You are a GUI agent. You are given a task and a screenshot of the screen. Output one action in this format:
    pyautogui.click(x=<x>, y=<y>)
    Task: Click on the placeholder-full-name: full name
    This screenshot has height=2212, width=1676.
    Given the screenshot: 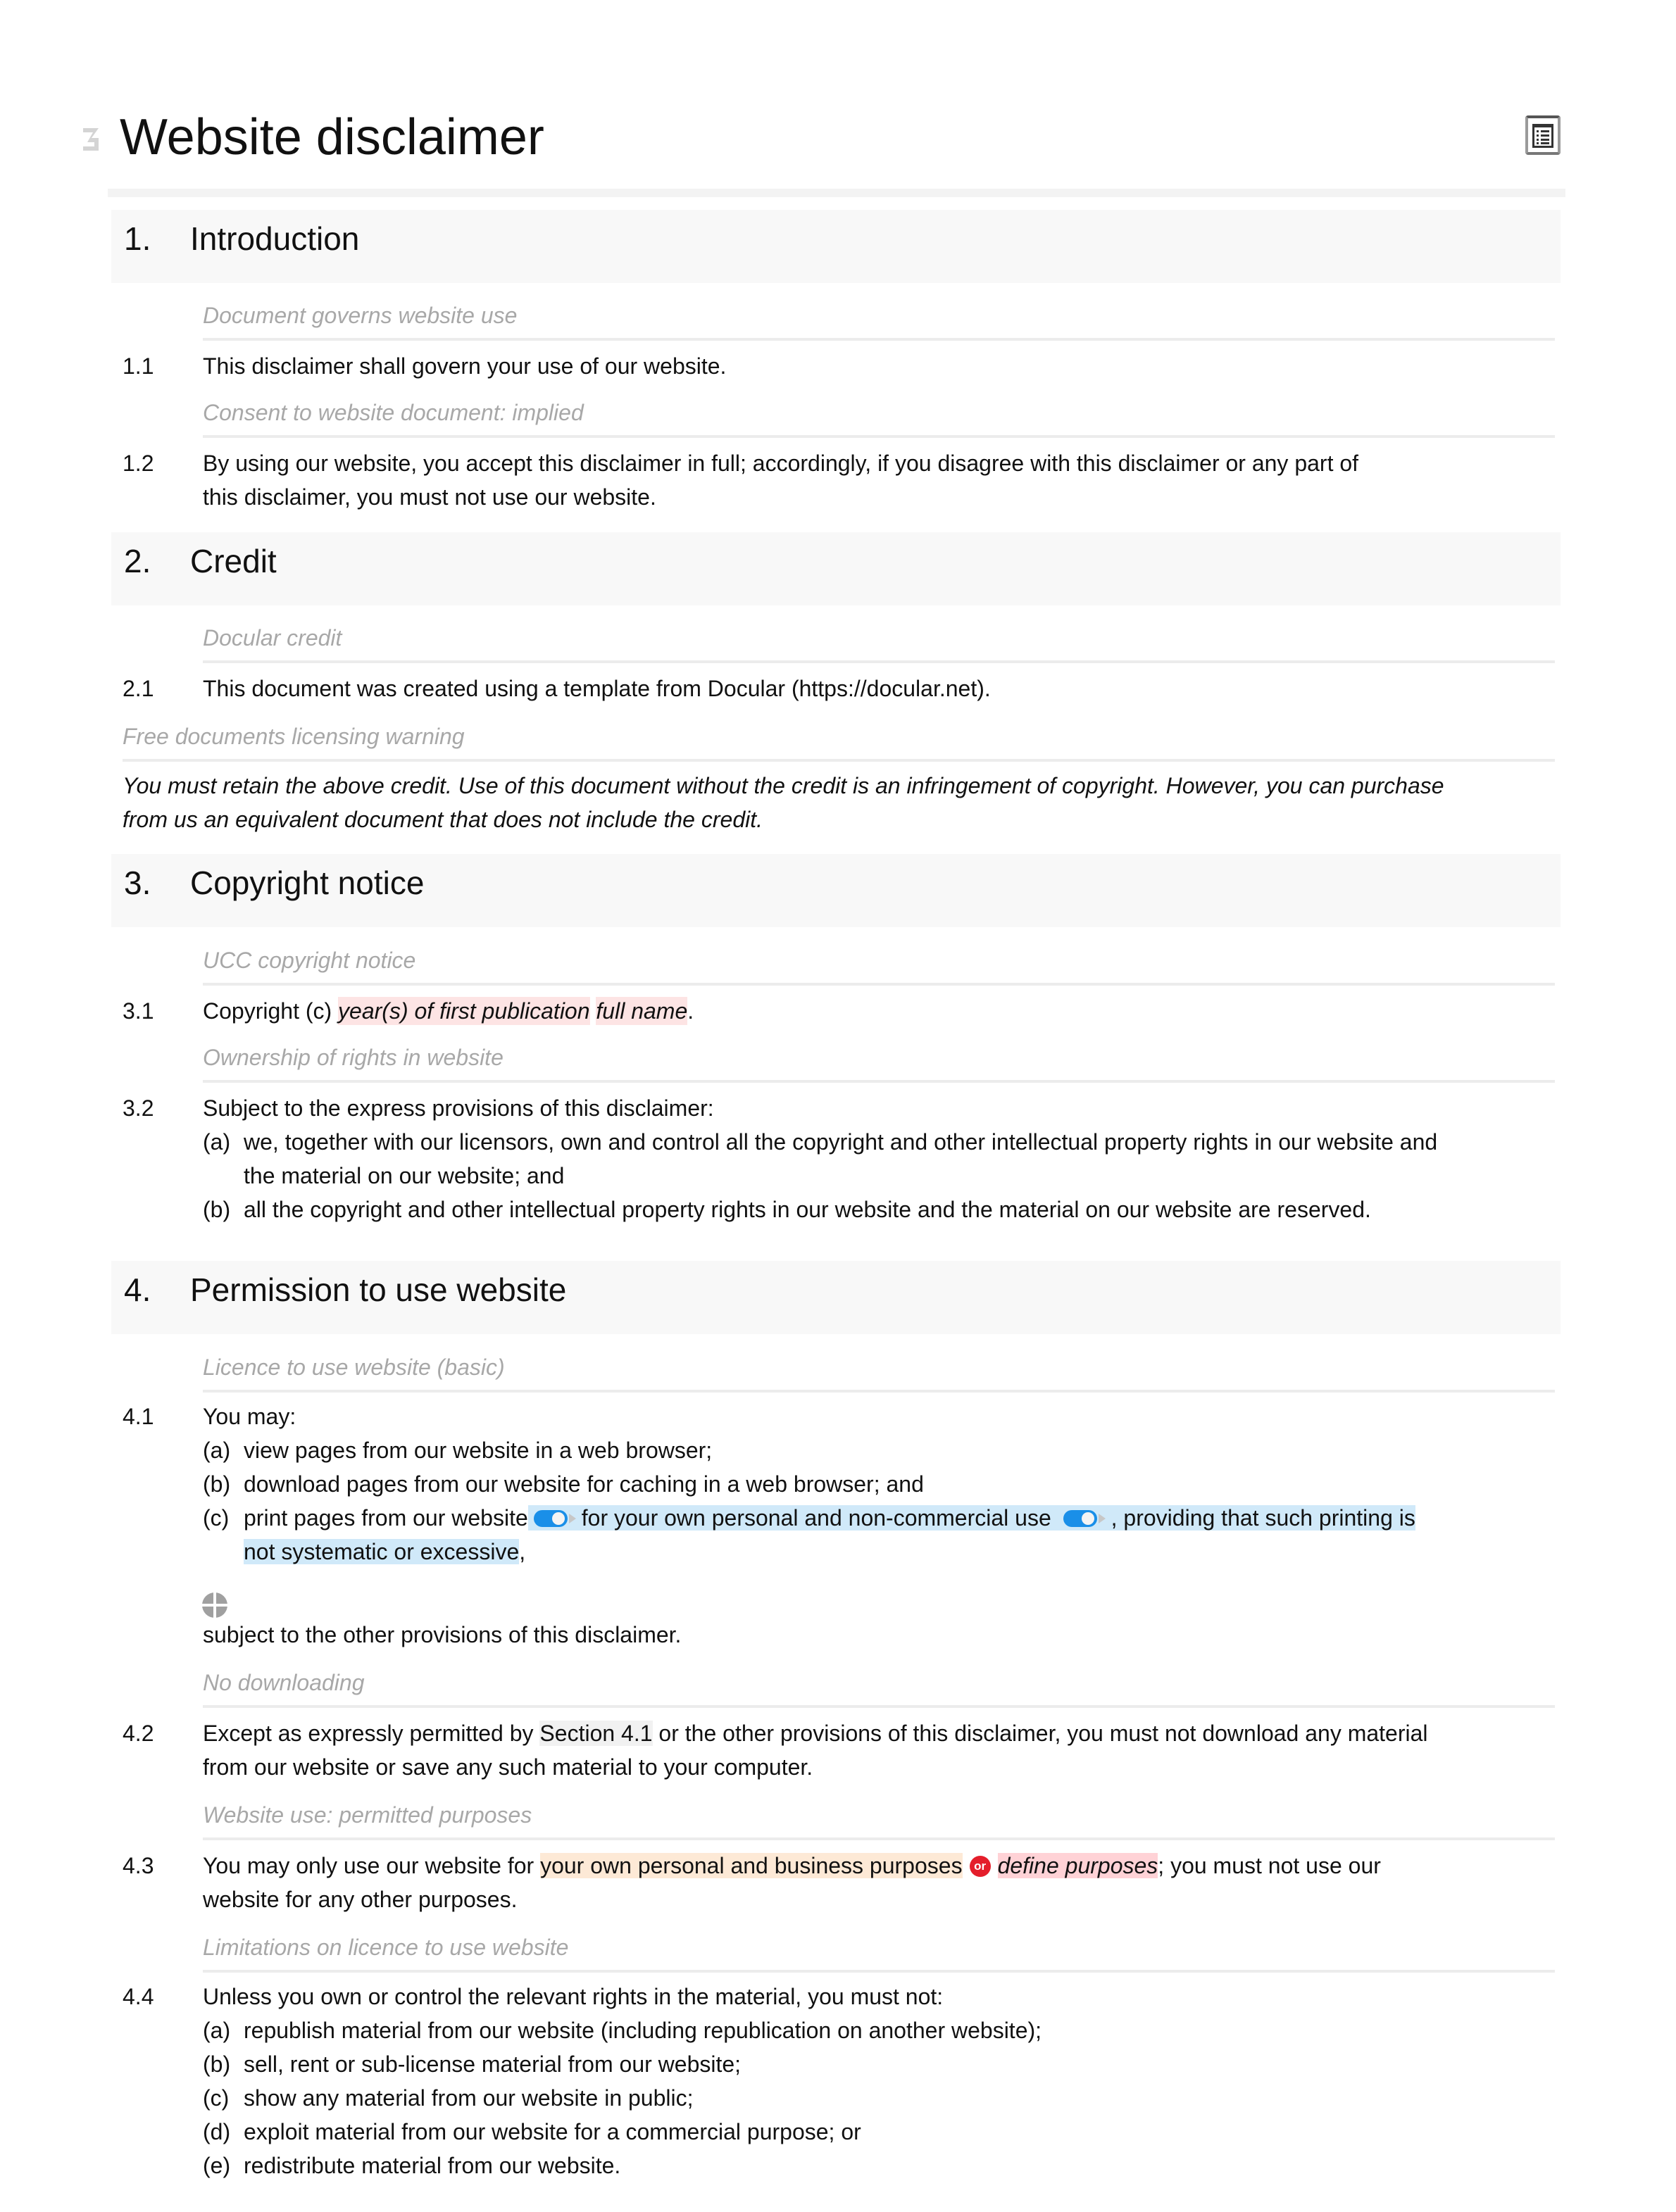 What is the action you would take?
    pyautogui.click(x=642, y=1011)
    